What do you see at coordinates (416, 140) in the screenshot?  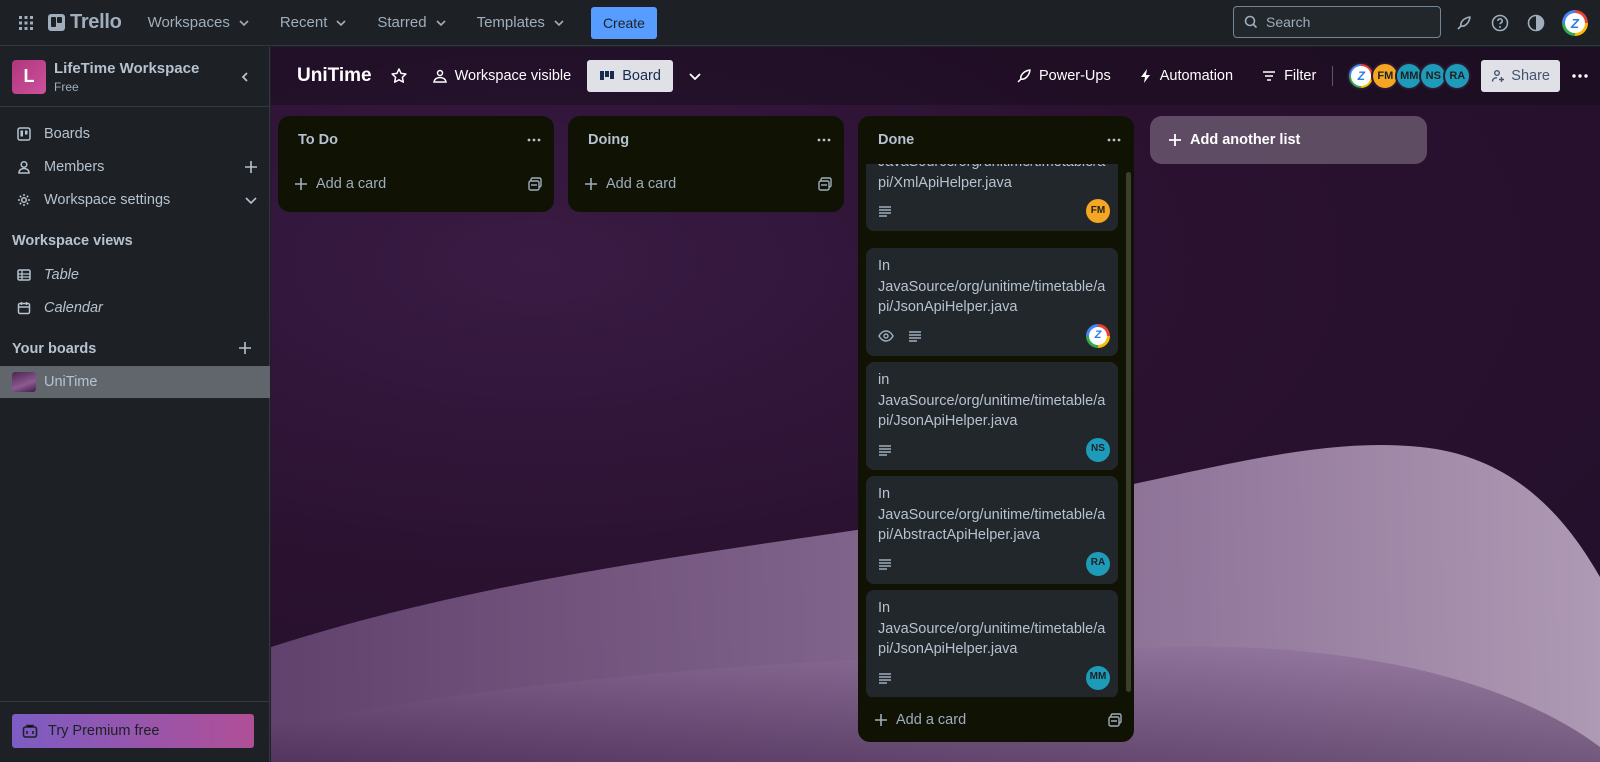 I see `list-header: To Do` at bounding box center [416, 140].